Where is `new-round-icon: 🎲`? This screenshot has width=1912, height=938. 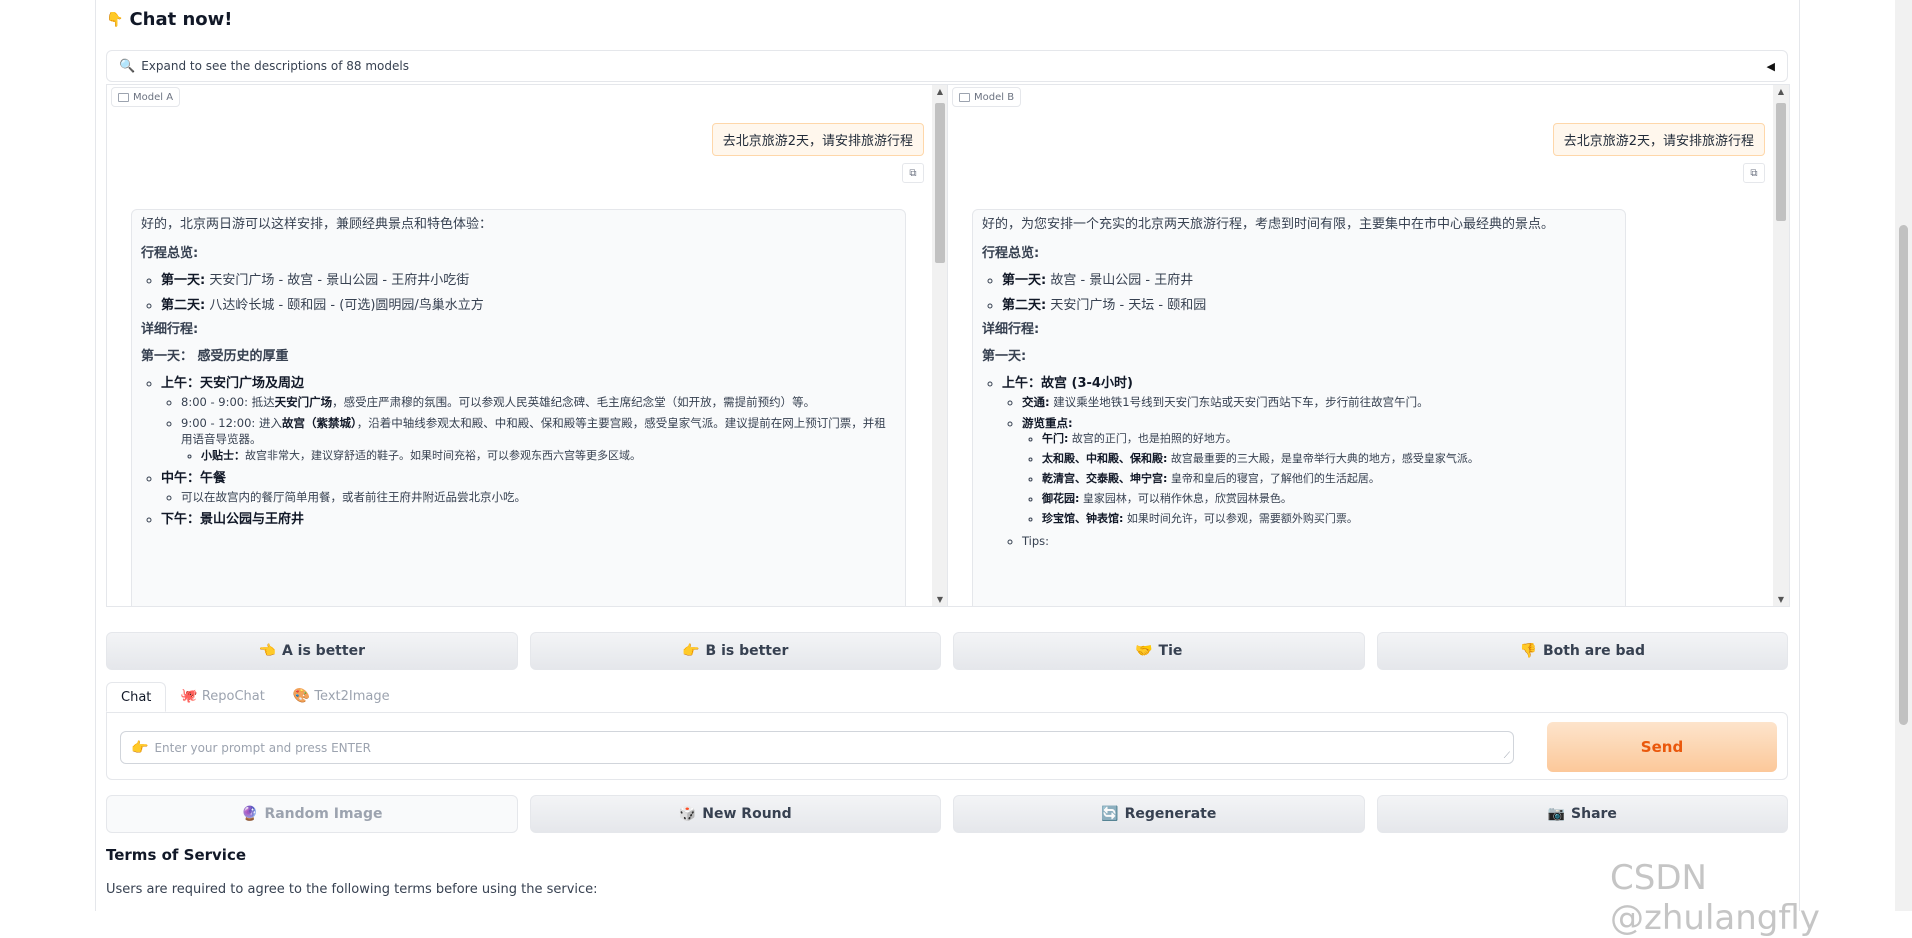 new-round-icon: 🎲 is located at coordinates (687, 814).